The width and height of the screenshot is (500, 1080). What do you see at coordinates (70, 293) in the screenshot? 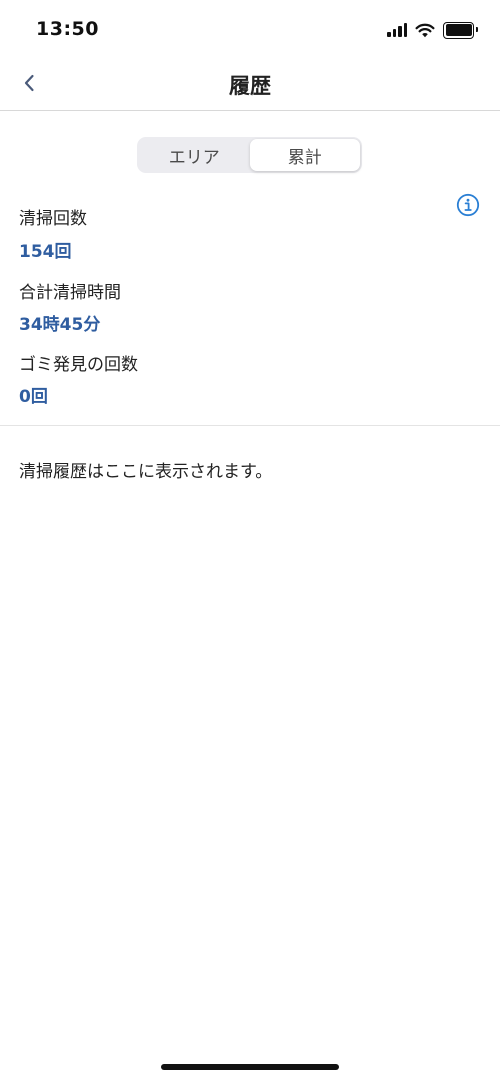
I see `total-cleaning-time-label: 合計清掃時間` at bounding box center [70, 293].